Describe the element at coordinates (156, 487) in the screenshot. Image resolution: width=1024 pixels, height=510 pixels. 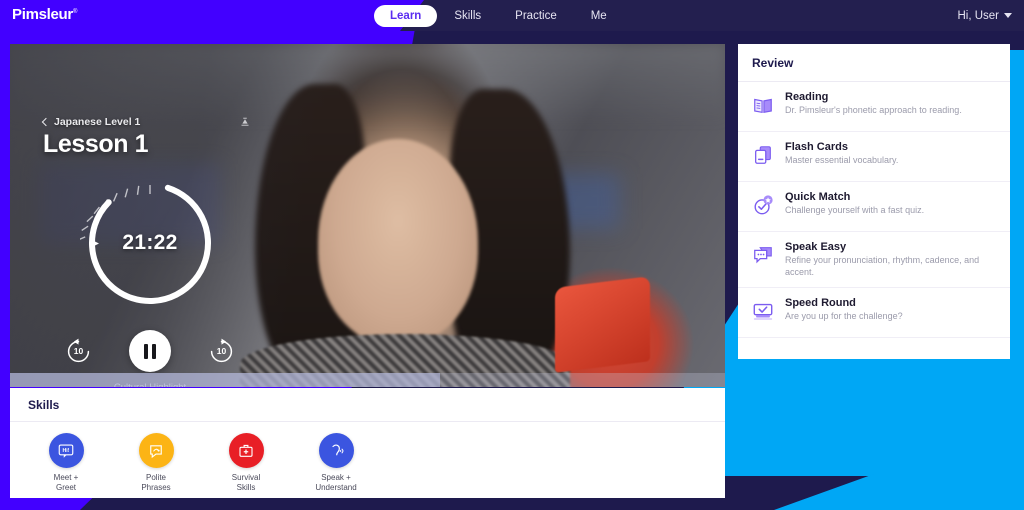
I see `skill-label-line2: Phrases` at that location.